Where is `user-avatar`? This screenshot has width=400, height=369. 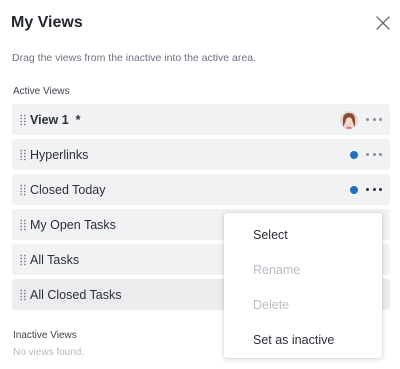
user-avatar is located at coordinates (349, 119).